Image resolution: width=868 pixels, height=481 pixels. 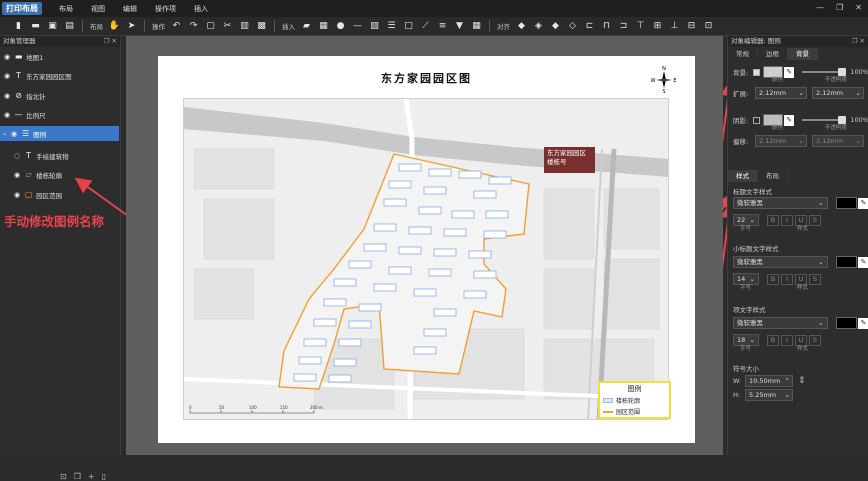 What do you see at coordinates (746, 369) in the screenshot?
I see `symbol-size-label: 符号大小` at bounding box center [746, 369].